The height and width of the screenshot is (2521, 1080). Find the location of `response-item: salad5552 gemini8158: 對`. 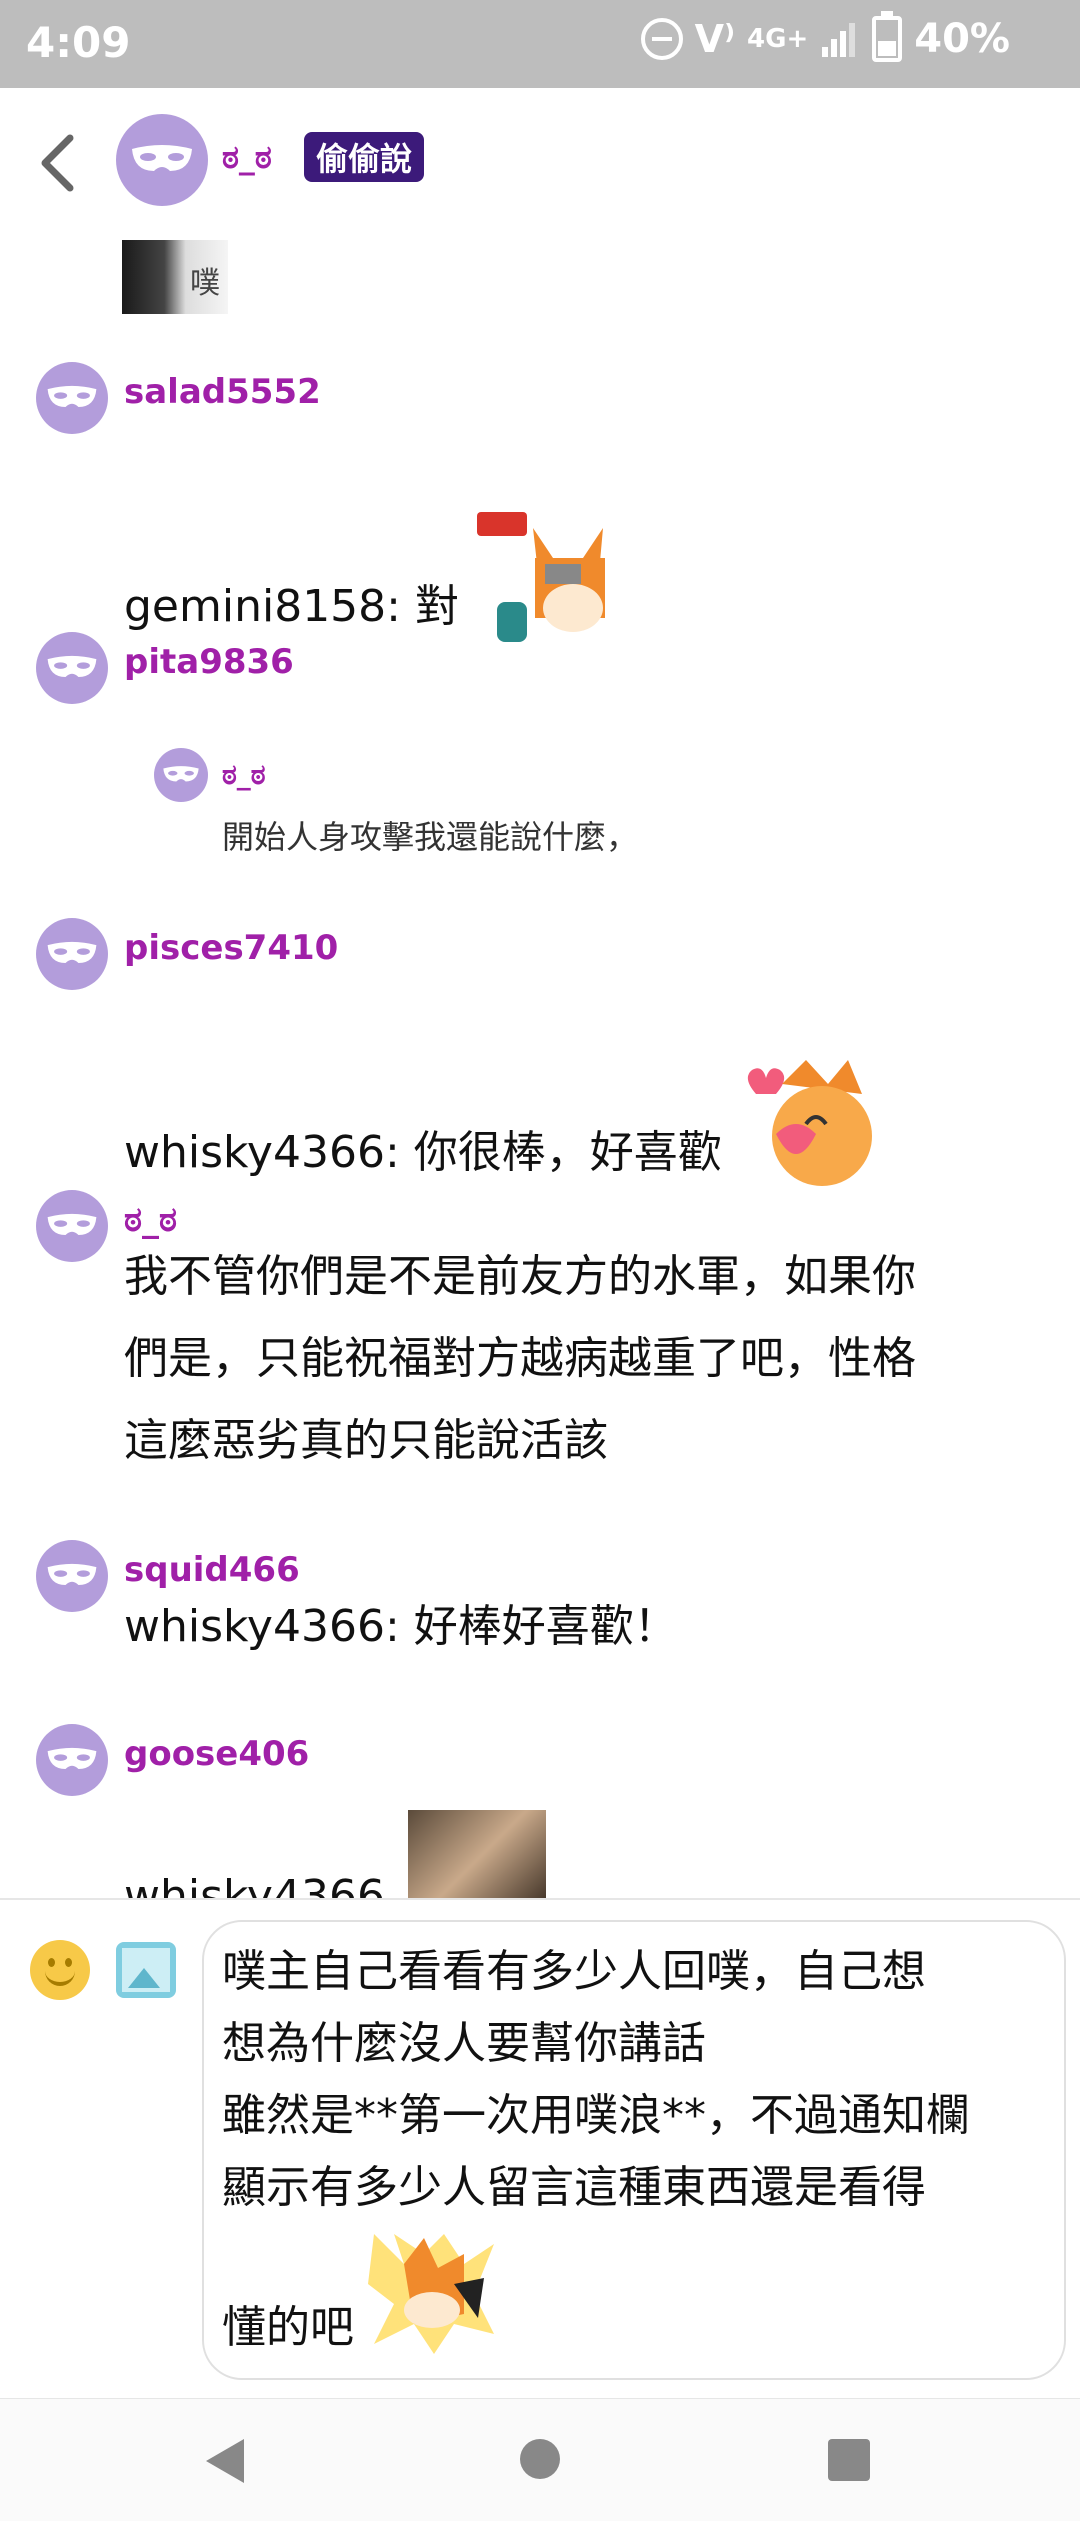

response-item: salad5552 gemini8158: 對 is located at coordinates (540, 500).